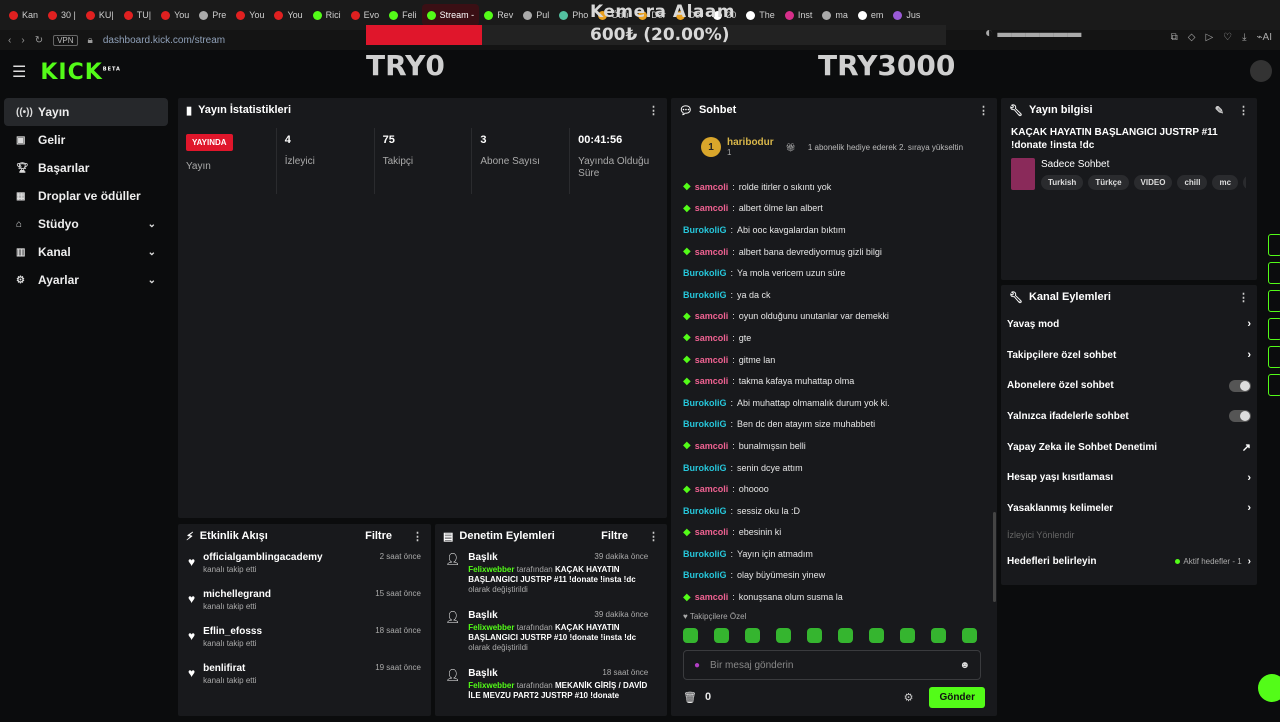  Describe the element at coordinates (1129, 447) in the screenshot. I see `channel-action-item: Yapay Zeka ile Sohbet Denetimi ↗` at that location.